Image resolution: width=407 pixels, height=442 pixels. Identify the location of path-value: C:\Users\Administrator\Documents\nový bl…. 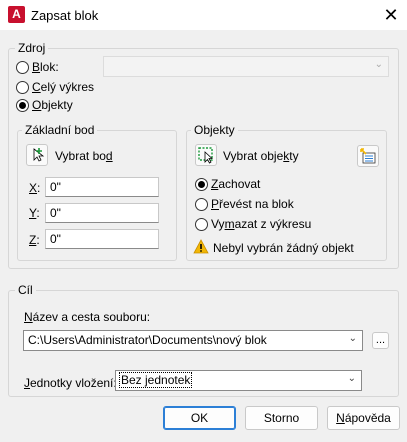
(147, 340).